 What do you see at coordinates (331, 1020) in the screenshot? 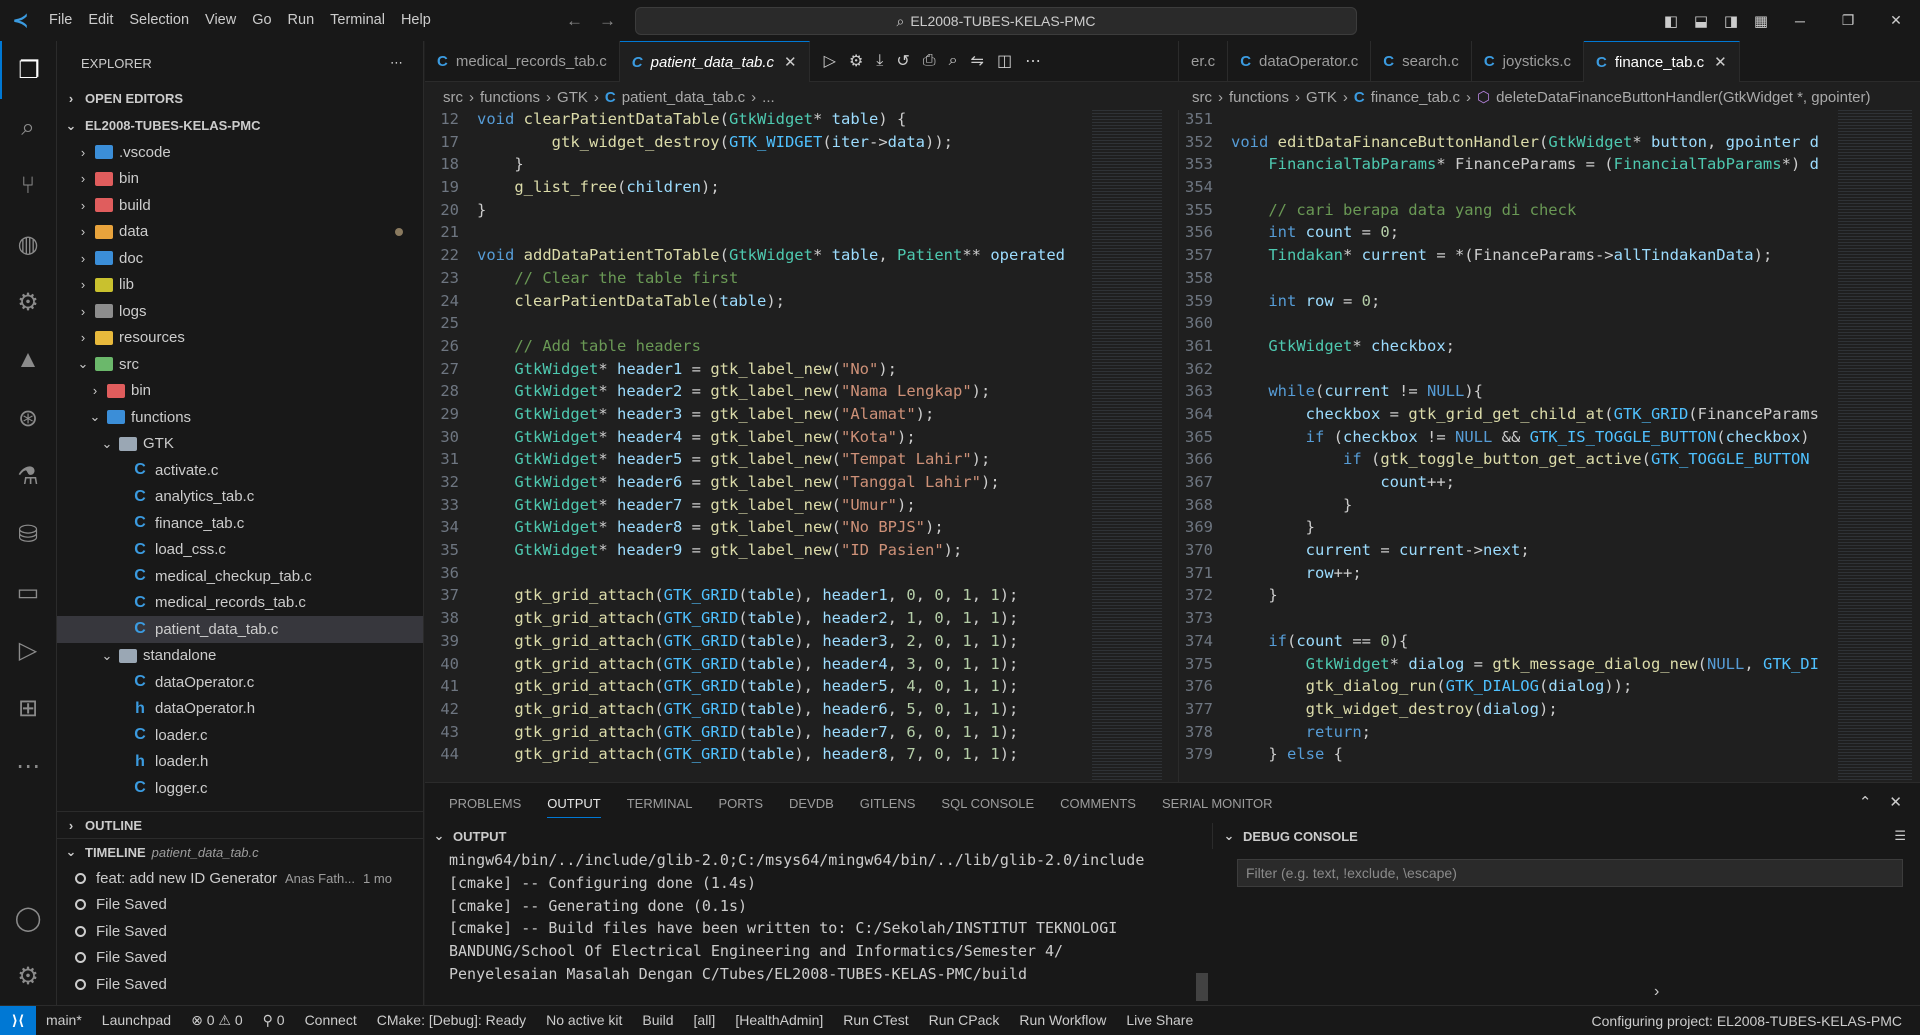
I see `status-item: Connect` at bounding box center [331, 1020].